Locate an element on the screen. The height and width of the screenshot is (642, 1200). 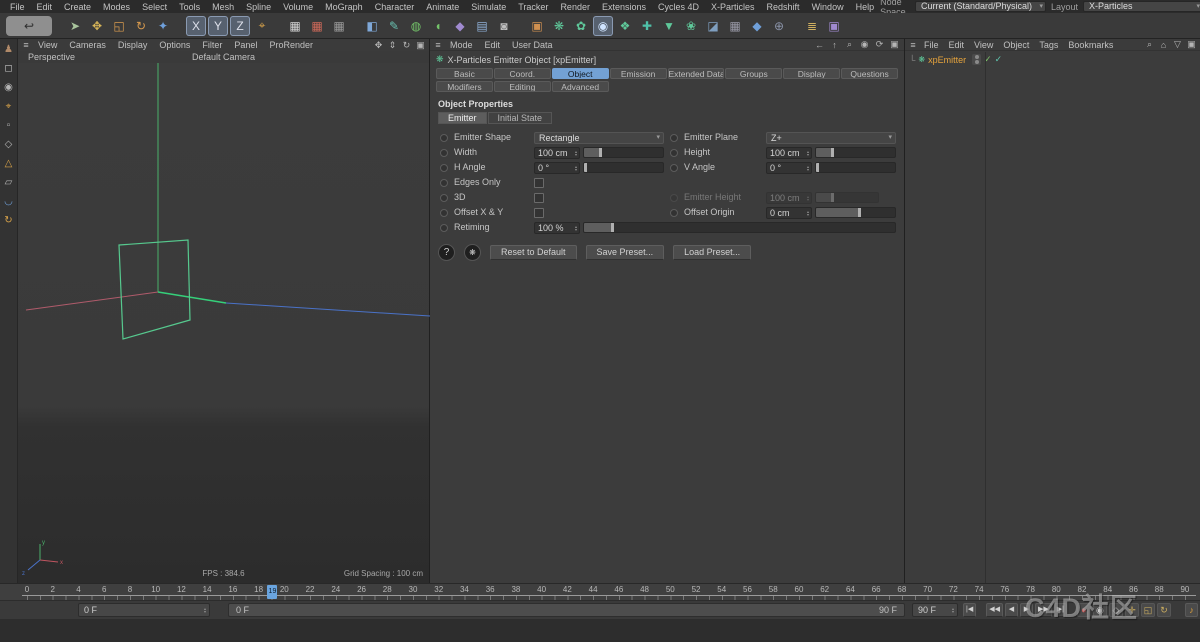
menu-window: Window is located at coordinates (828, 7).